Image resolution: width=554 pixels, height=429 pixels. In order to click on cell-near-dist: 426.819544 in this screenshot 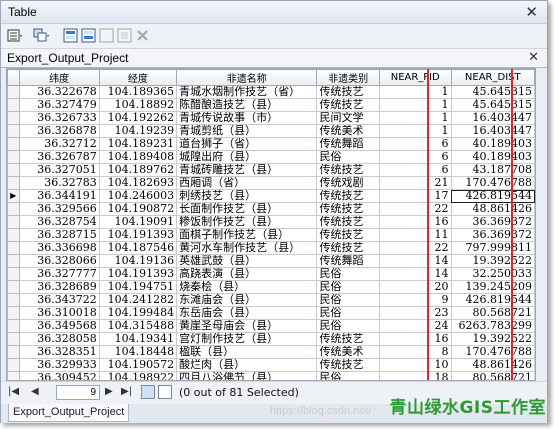, I will do `click(492, 300)`.